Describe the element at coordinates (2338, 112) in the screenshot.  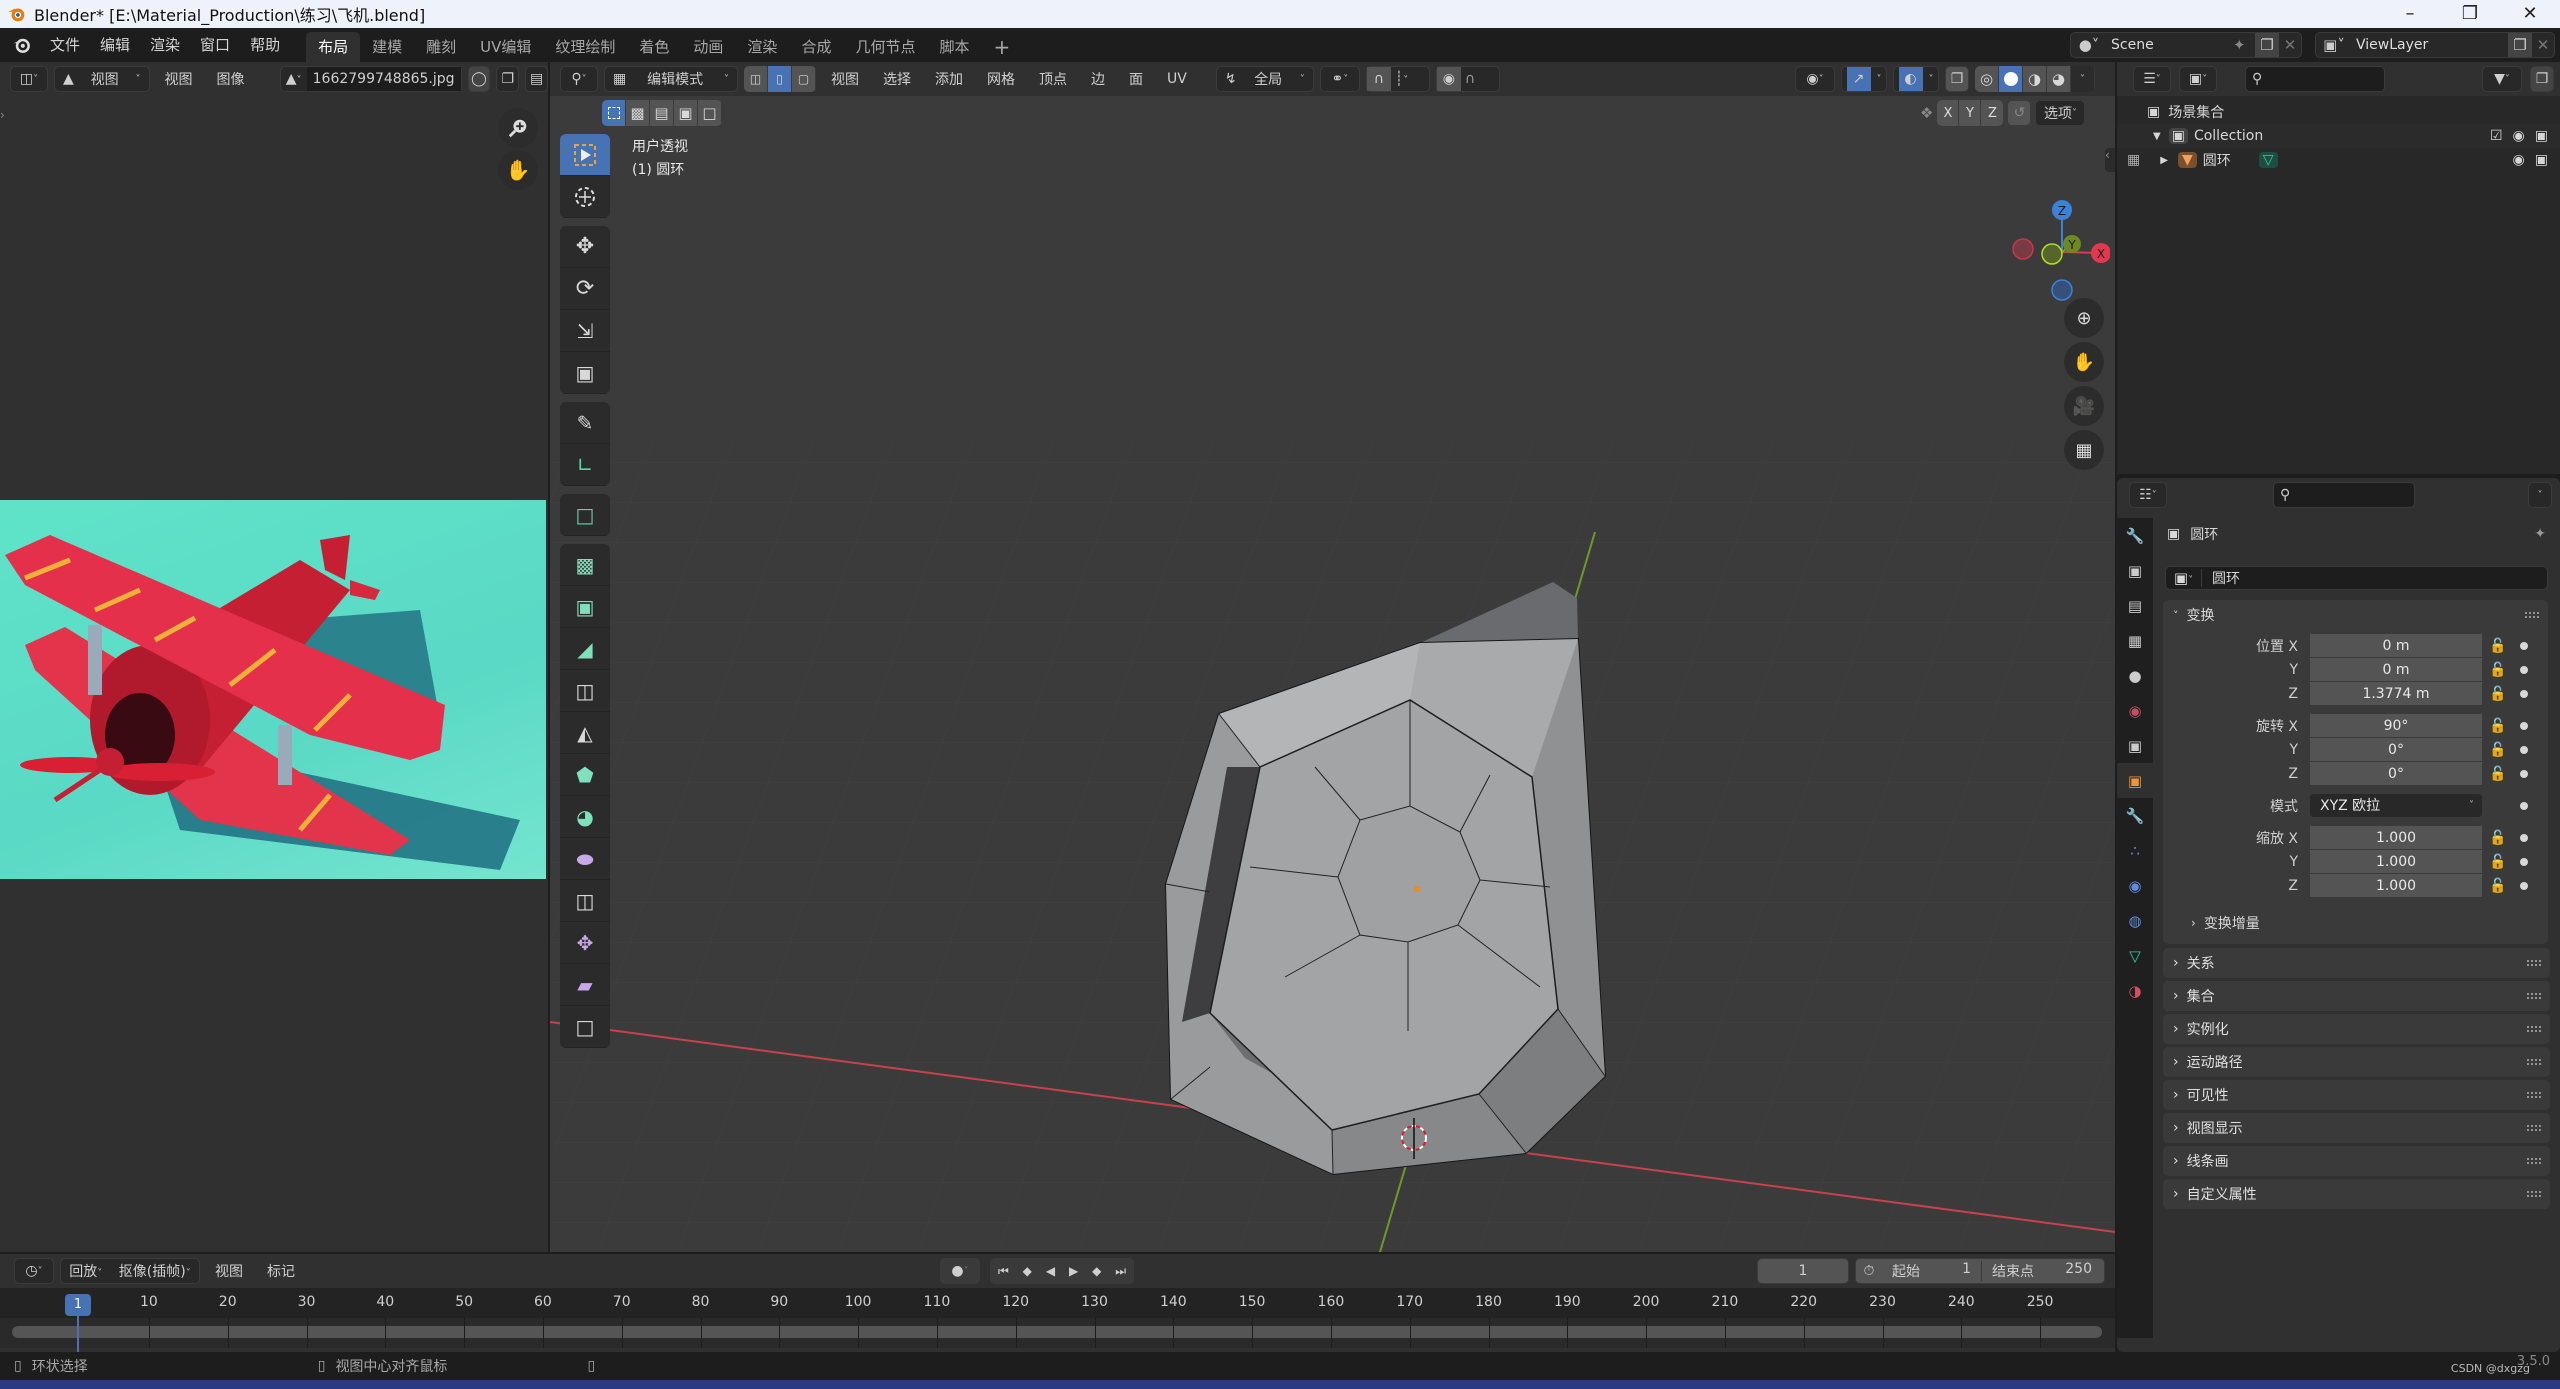
I see `outliner-scene-collection: ▣ 场景集合` at that location.